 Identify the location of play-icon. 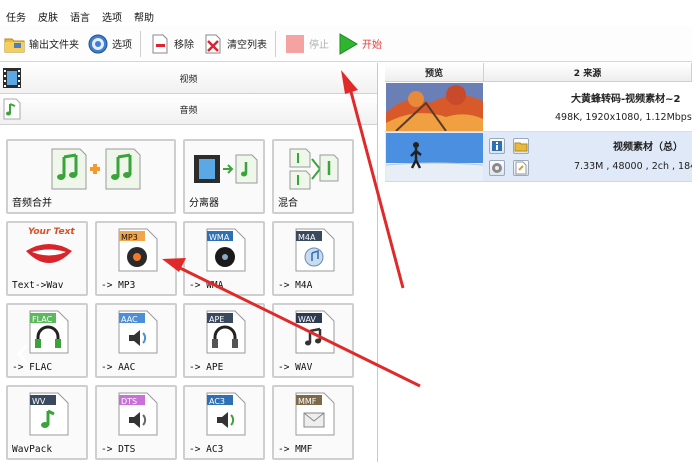
(348, 43).